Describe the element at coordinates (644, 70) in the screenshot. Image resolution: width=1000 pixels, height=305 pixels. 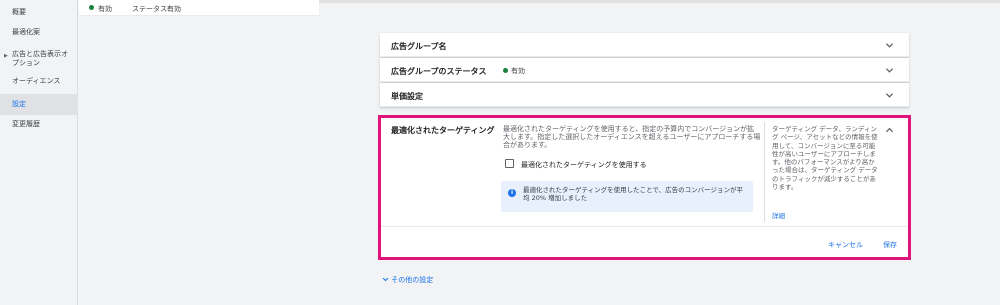
I see `panel-ad-group-status: 広告グループのステータス 有効` at that location.